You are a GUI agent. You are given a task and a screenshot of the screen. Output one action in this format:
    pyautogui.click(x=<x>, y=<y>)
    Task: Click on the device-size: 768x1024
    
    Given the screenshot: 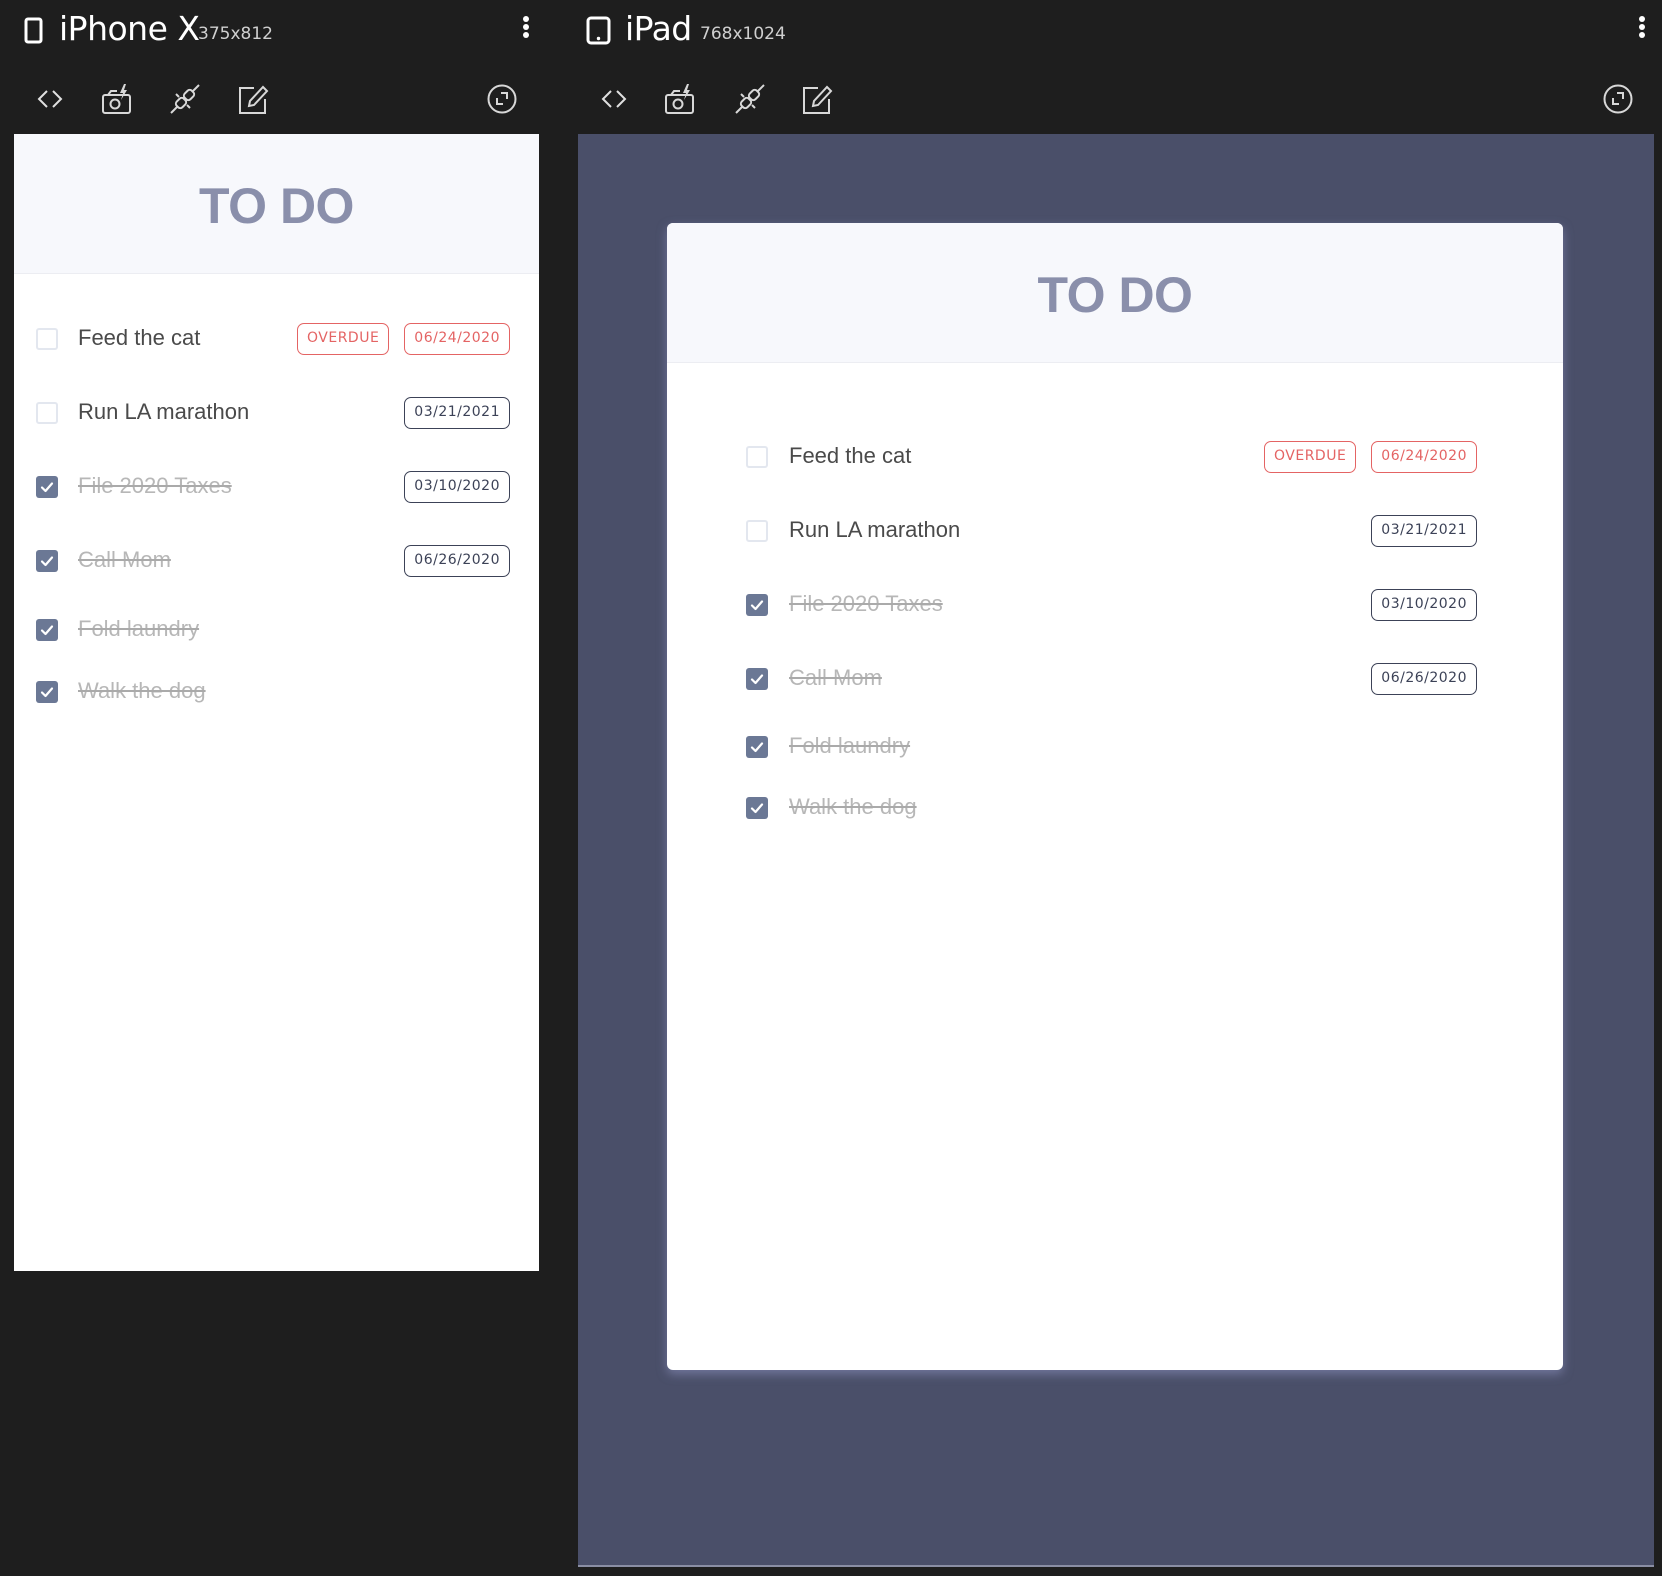 What is the action you would take?
    pyautogui.click(x=743, y=34)
    